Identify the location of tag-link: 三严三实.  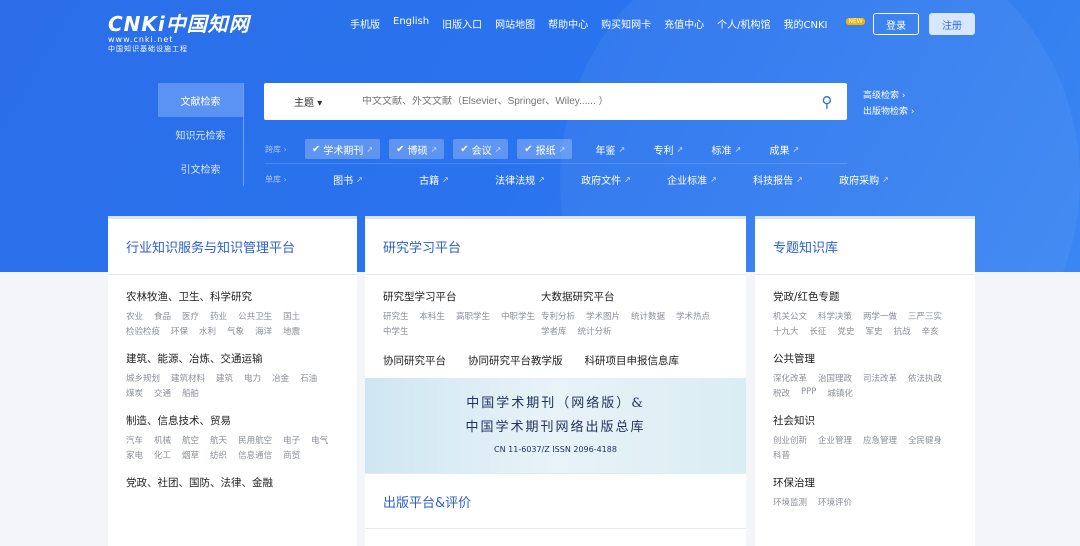
(925, 316).